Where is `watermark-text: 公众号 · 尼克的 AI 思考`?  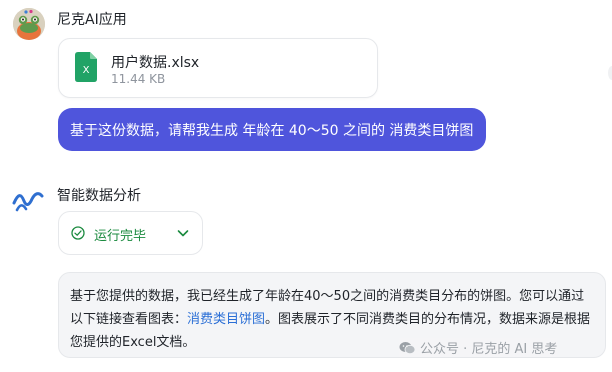
watermark-text: 公众号 · 尼克的 AI 思考 is located at coordinates (489, 349).